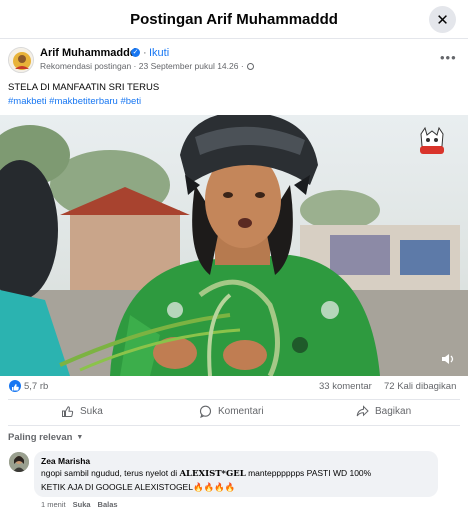 The height and width of the screenshot is (510, 468). I want to click on globe-icon, so click(250, 66).